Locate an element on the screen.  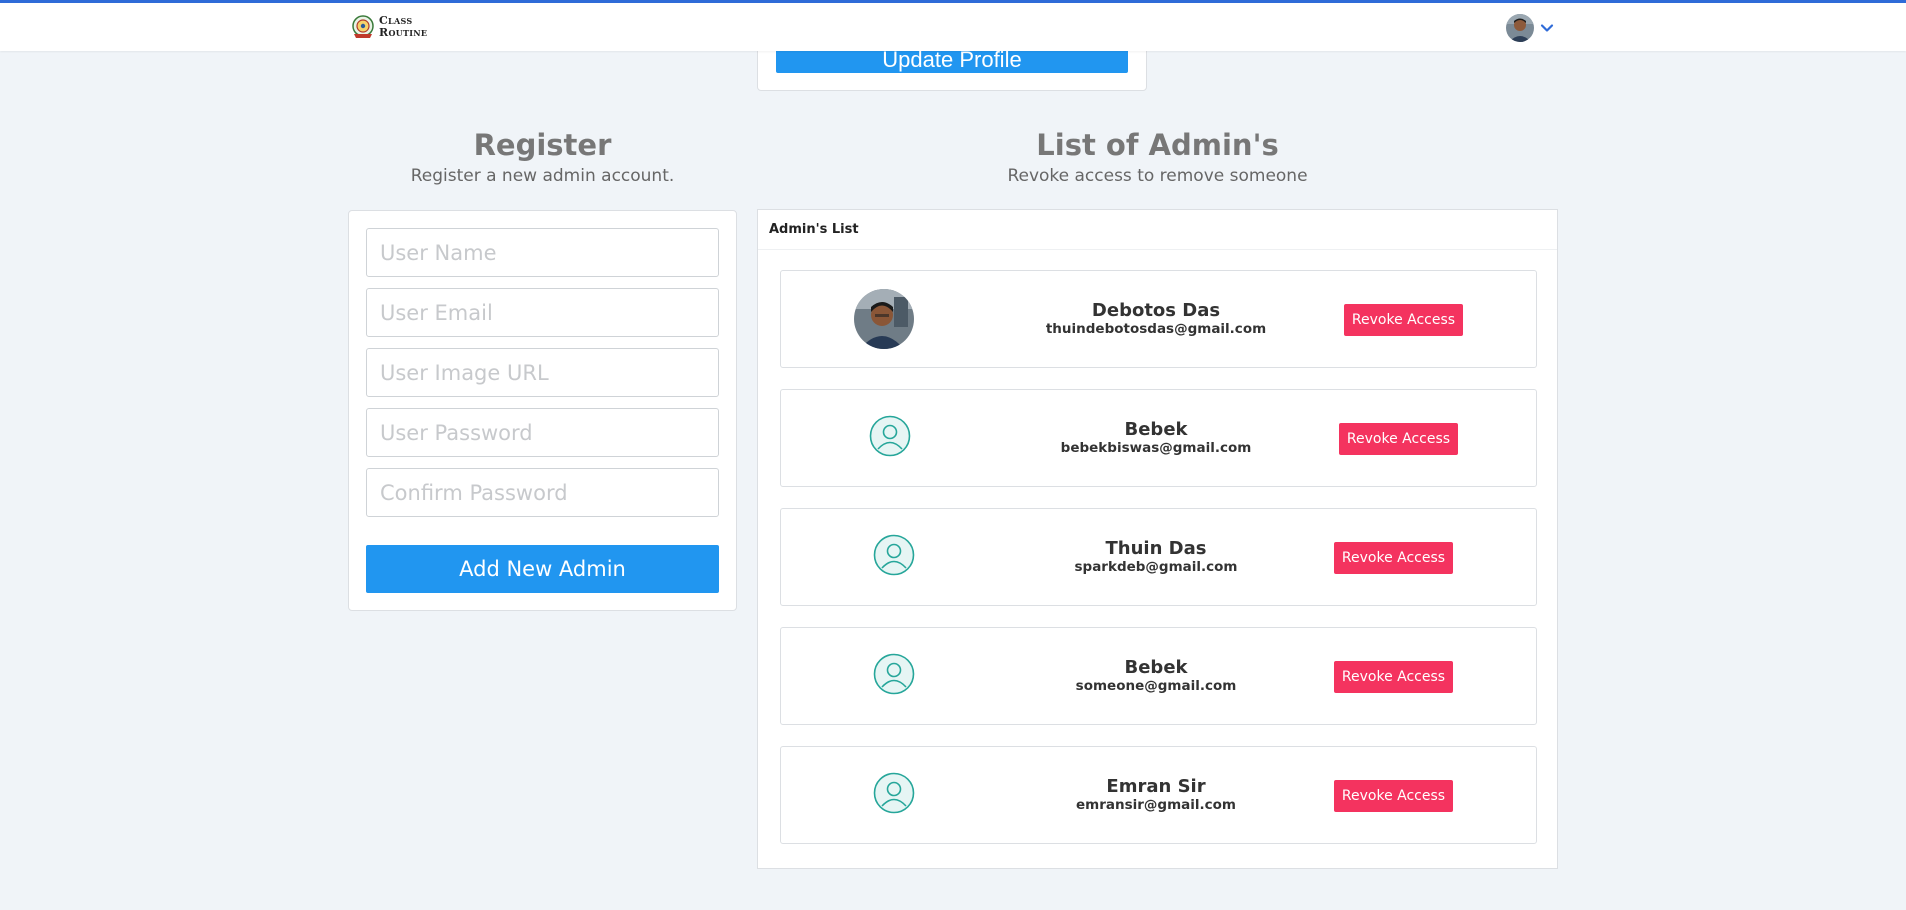
user-password-input is located at coordinates (542, 432).